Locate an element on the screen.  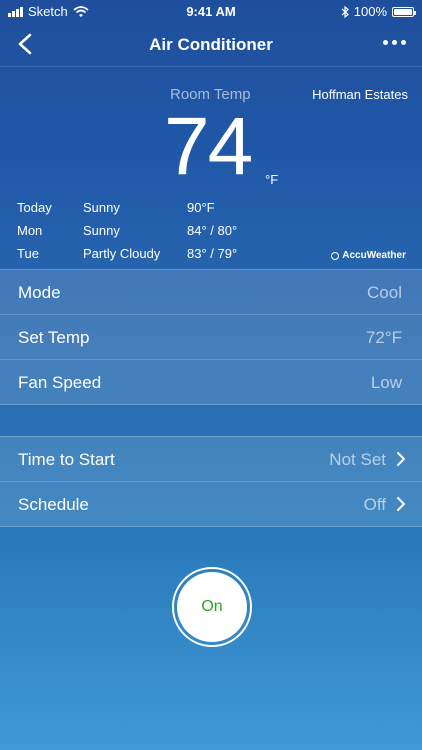
timer-row-time-to-start: Time to Start Not Set is located at coordinates (211, 459).